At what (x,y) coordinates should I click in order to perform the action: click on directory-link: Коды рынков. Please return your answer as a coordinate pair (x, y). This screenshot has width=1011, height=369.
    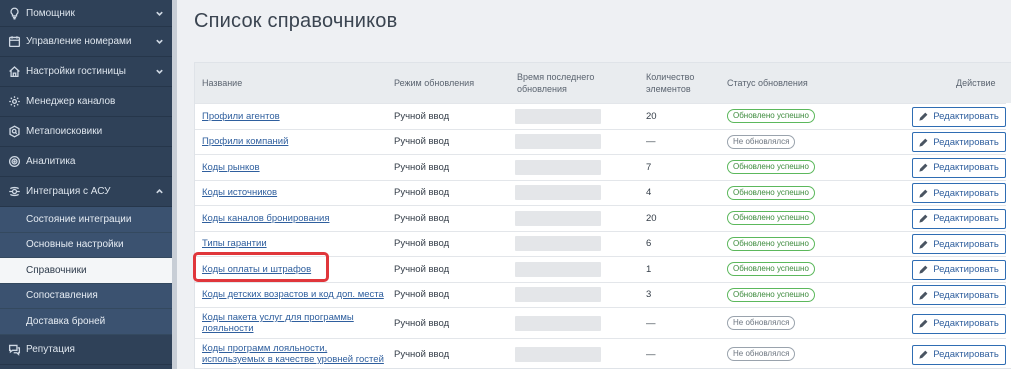
    Looking at the image, I should click on (231, 167).